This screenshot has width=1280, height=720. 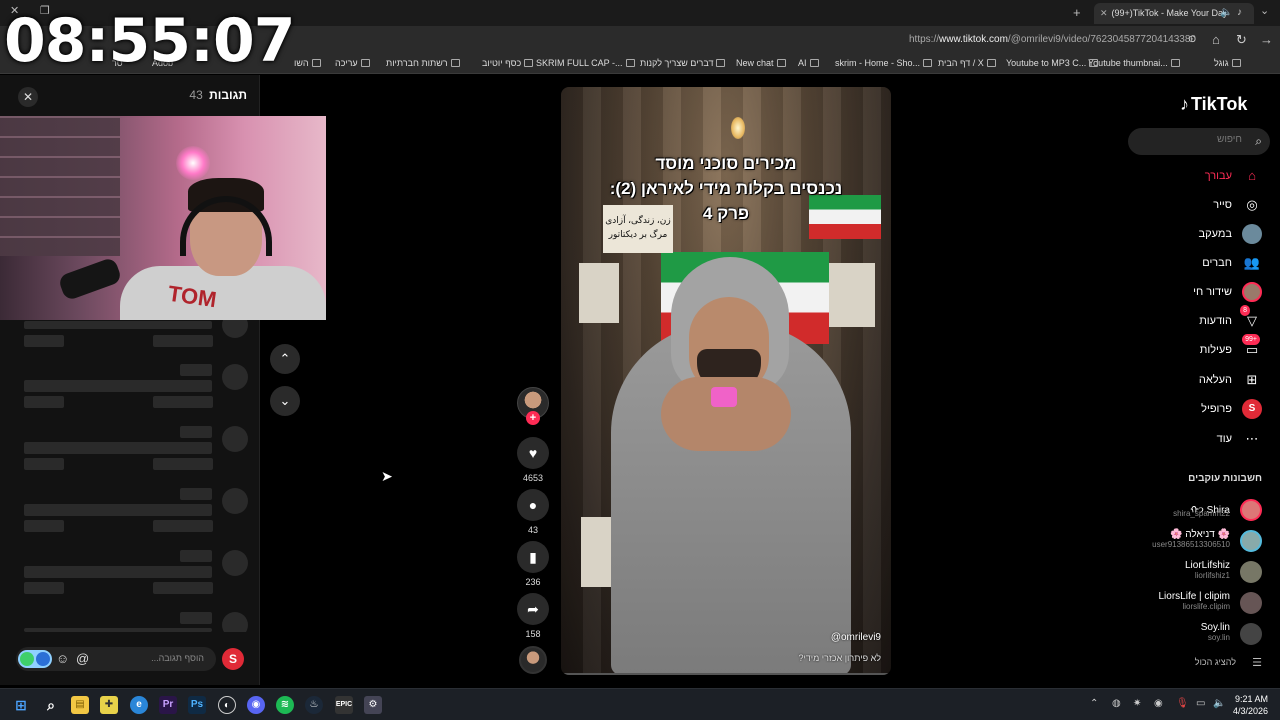 What do you see at coordinates (1192, 634) in the screenshot?
I see `following-account: Soy.lin soy.lin` at bounding box center [1192, 634].